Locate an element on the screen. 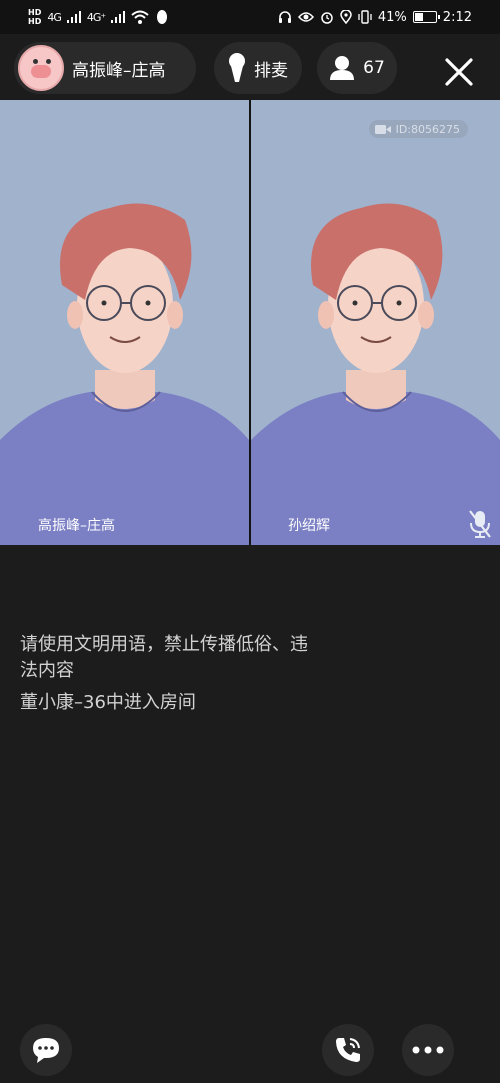  join-notice: 董小康–36中进入房间 is located at coordinates (108, 702).